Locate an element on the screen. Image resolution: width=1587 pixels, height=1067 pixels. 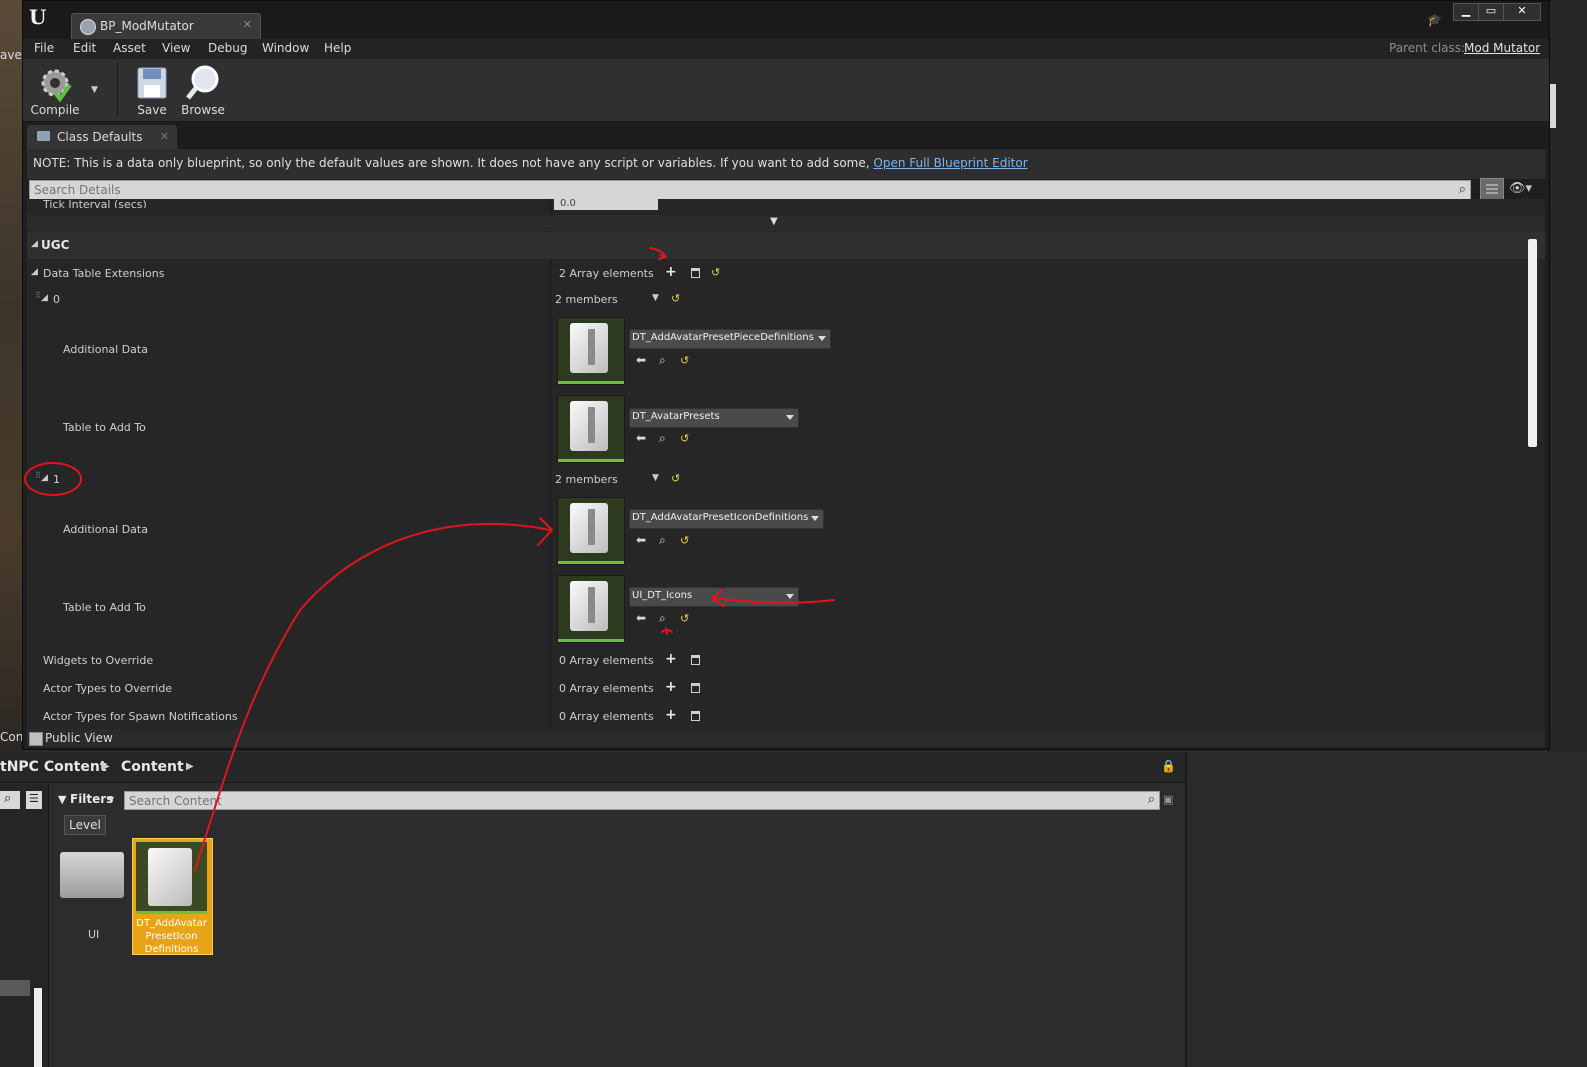
element-1-options-chevron-icon: ▼ is located at coordinates (655, 478).